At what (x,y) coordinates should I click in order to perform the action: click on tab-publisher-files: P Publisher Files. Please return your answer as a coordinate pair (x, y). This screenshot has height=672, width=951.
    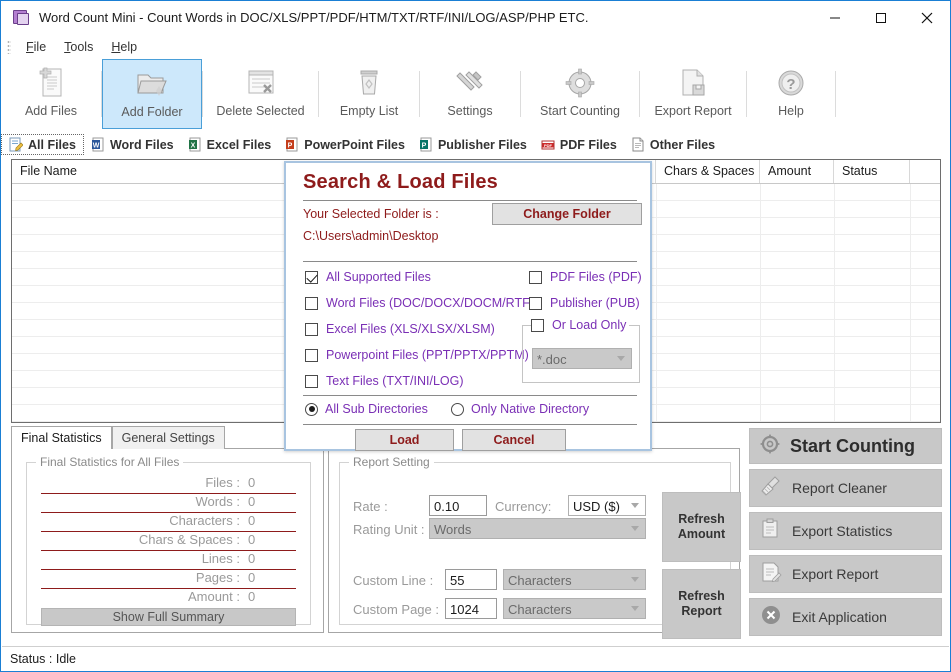
    Looking at the image, I should click on (473, 144).